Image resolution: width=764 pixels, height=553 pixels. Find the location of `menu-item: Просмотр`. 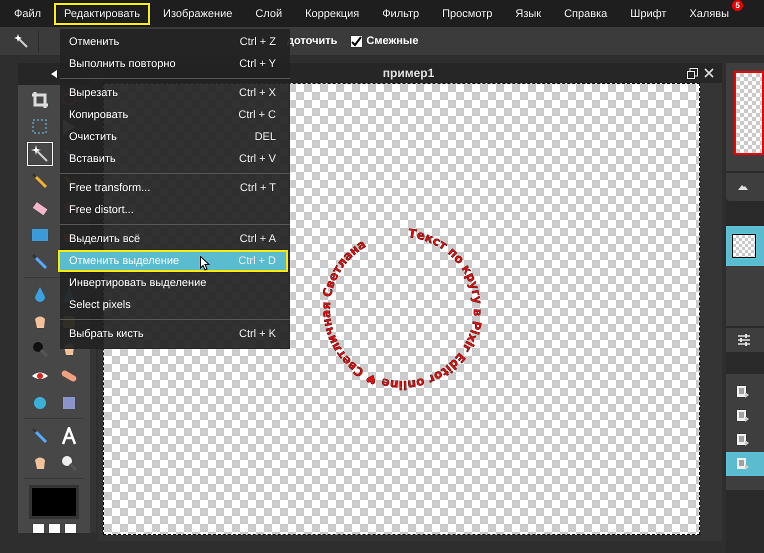

menu-item: Просмотр is located at coordinates (467, 13).